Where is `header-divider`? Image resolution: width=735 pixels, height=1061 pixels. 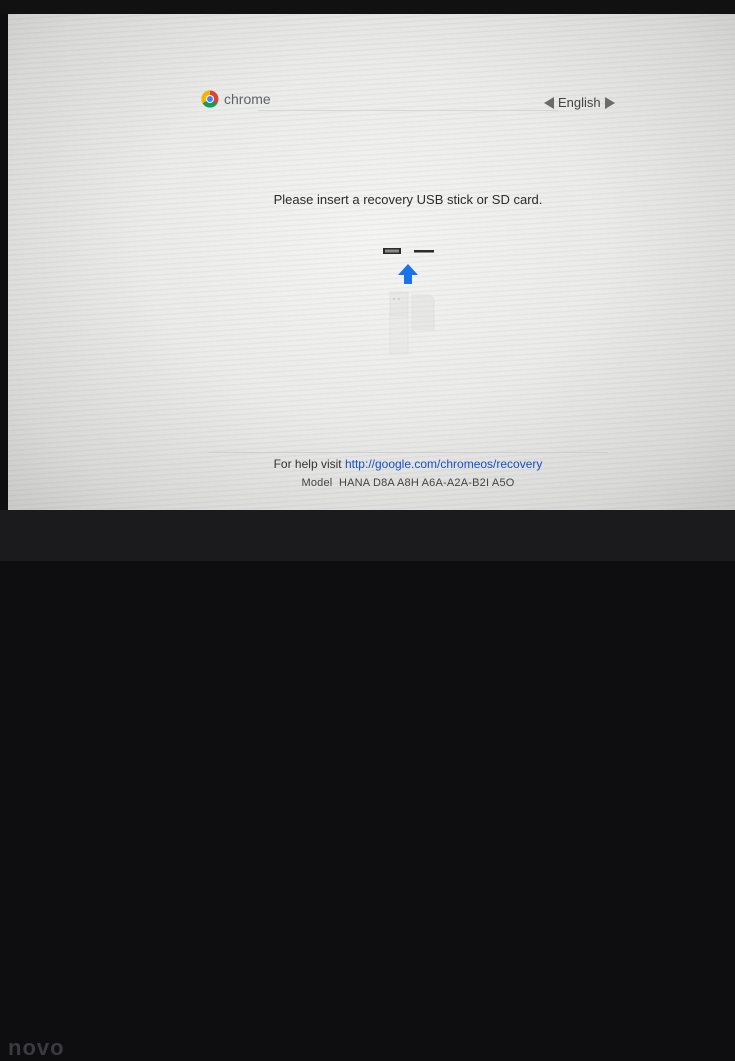
header-divider is located at coordinates (408, 110).